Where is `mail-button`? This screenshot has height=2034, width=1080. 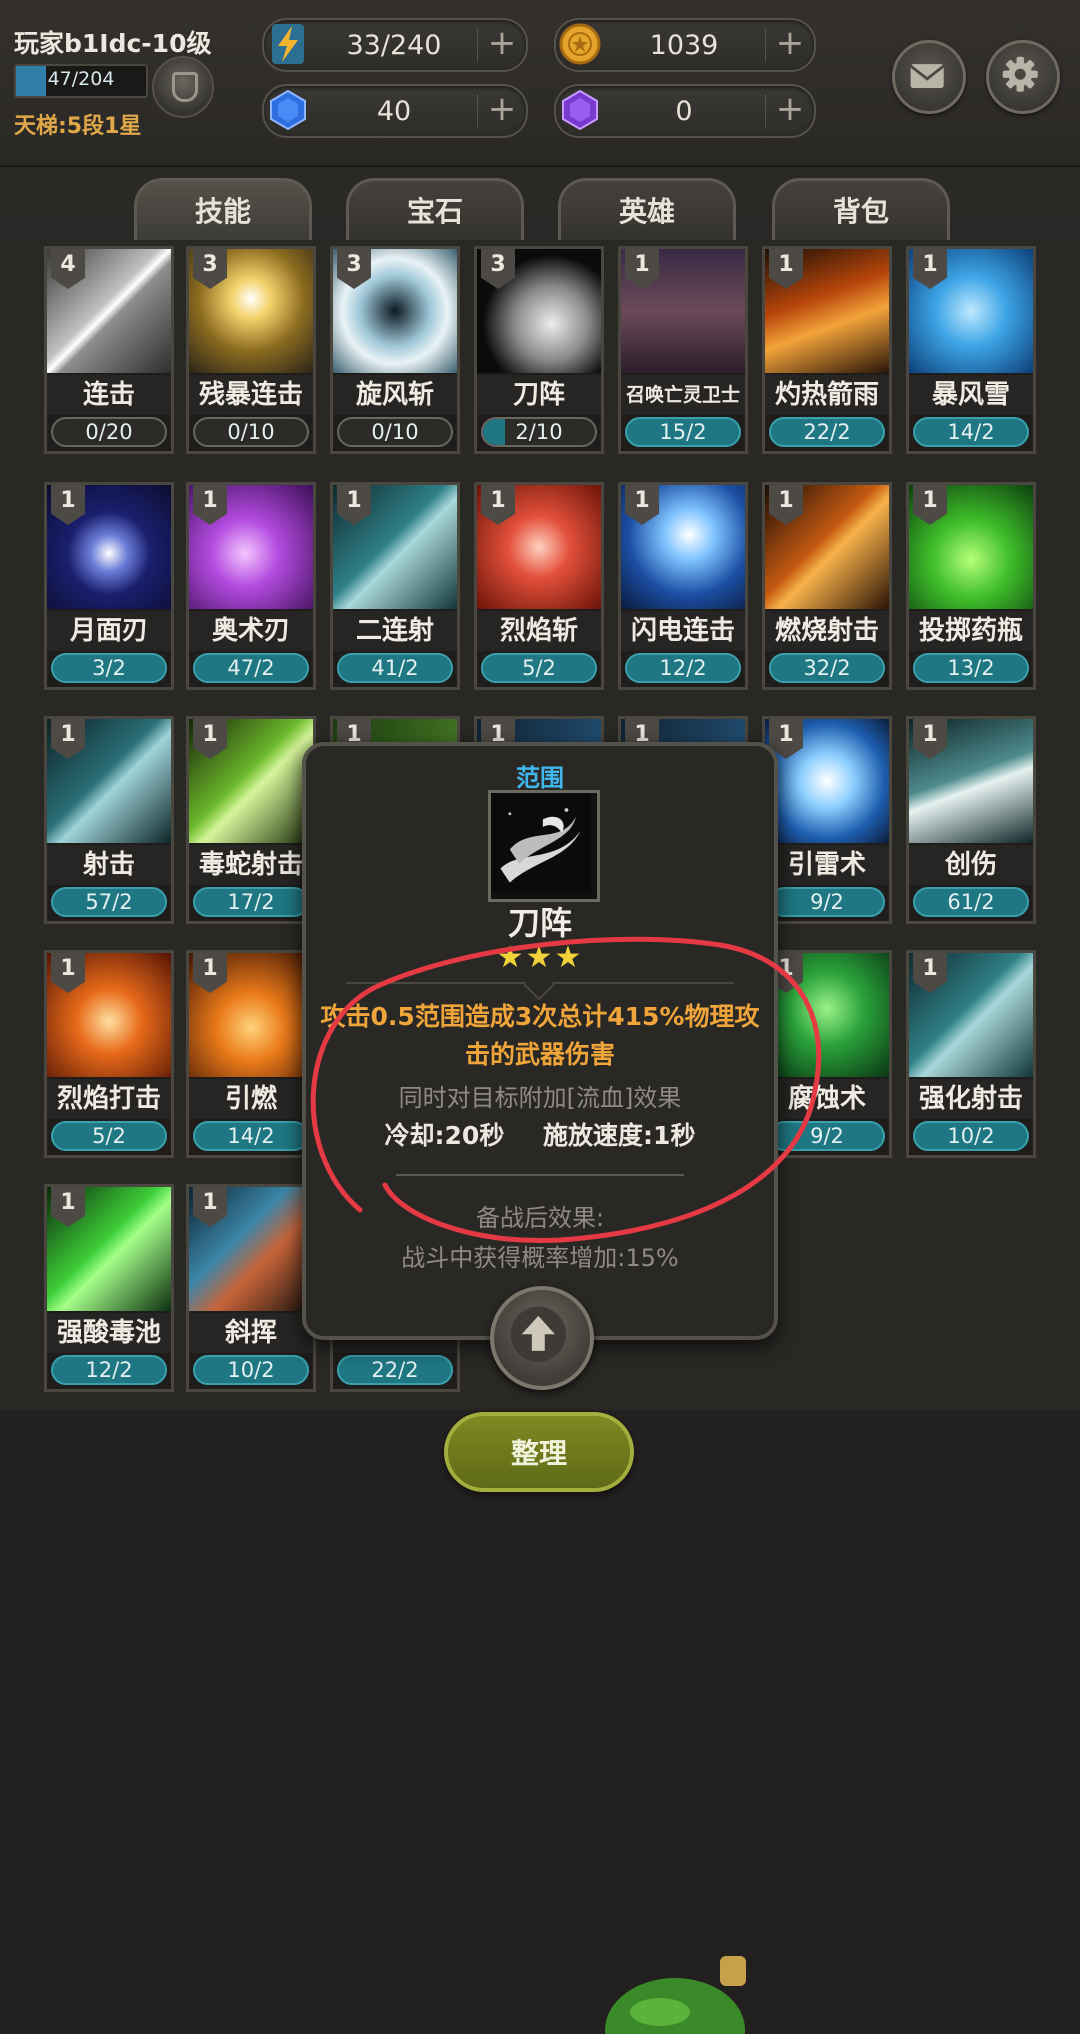
mail-button is located at coordinates (929, 77).